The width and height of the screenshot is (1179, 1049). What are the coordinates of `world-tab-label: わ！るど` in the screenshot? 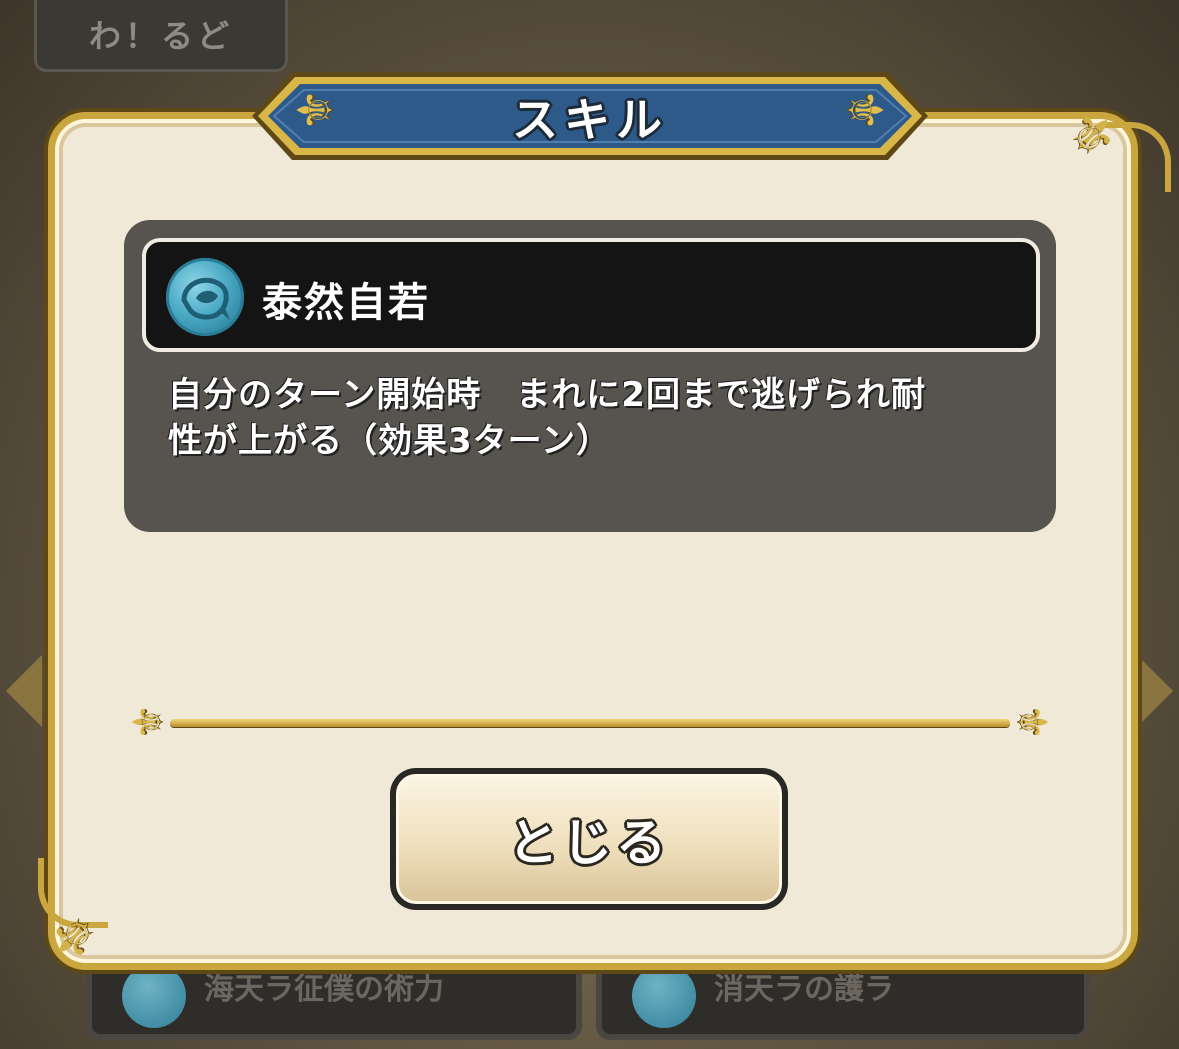 It's located at (160, 36).